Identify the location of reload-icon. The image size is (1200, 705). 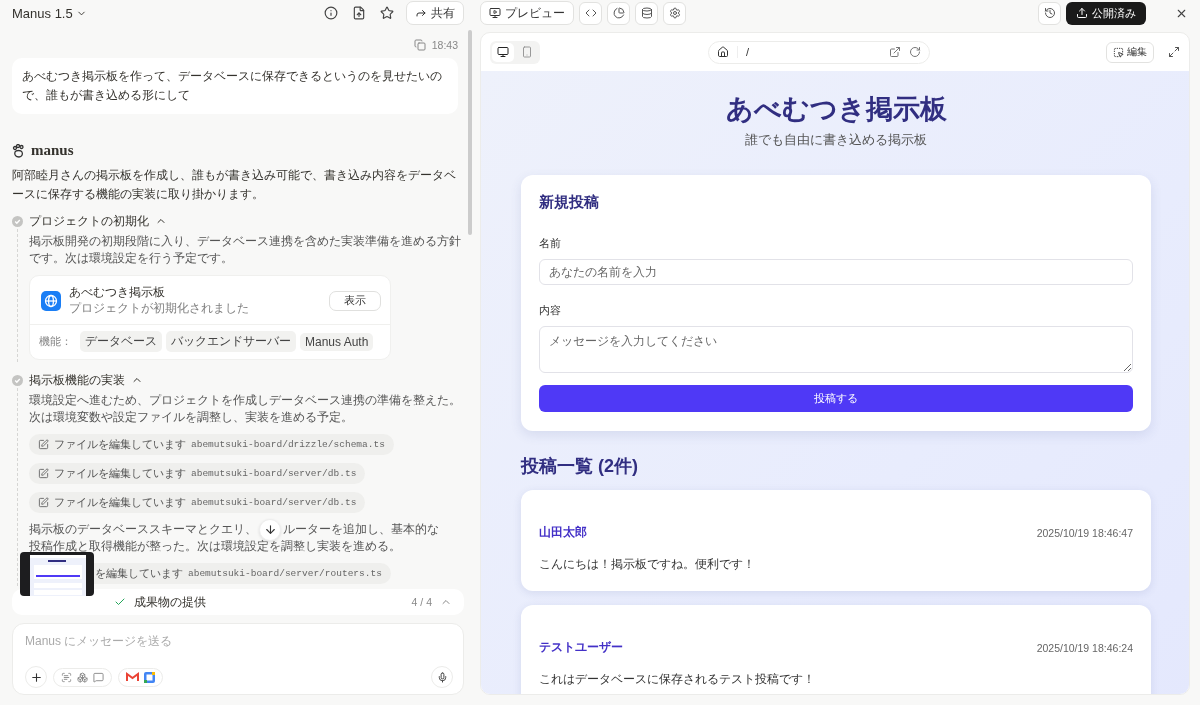
(915, 52).